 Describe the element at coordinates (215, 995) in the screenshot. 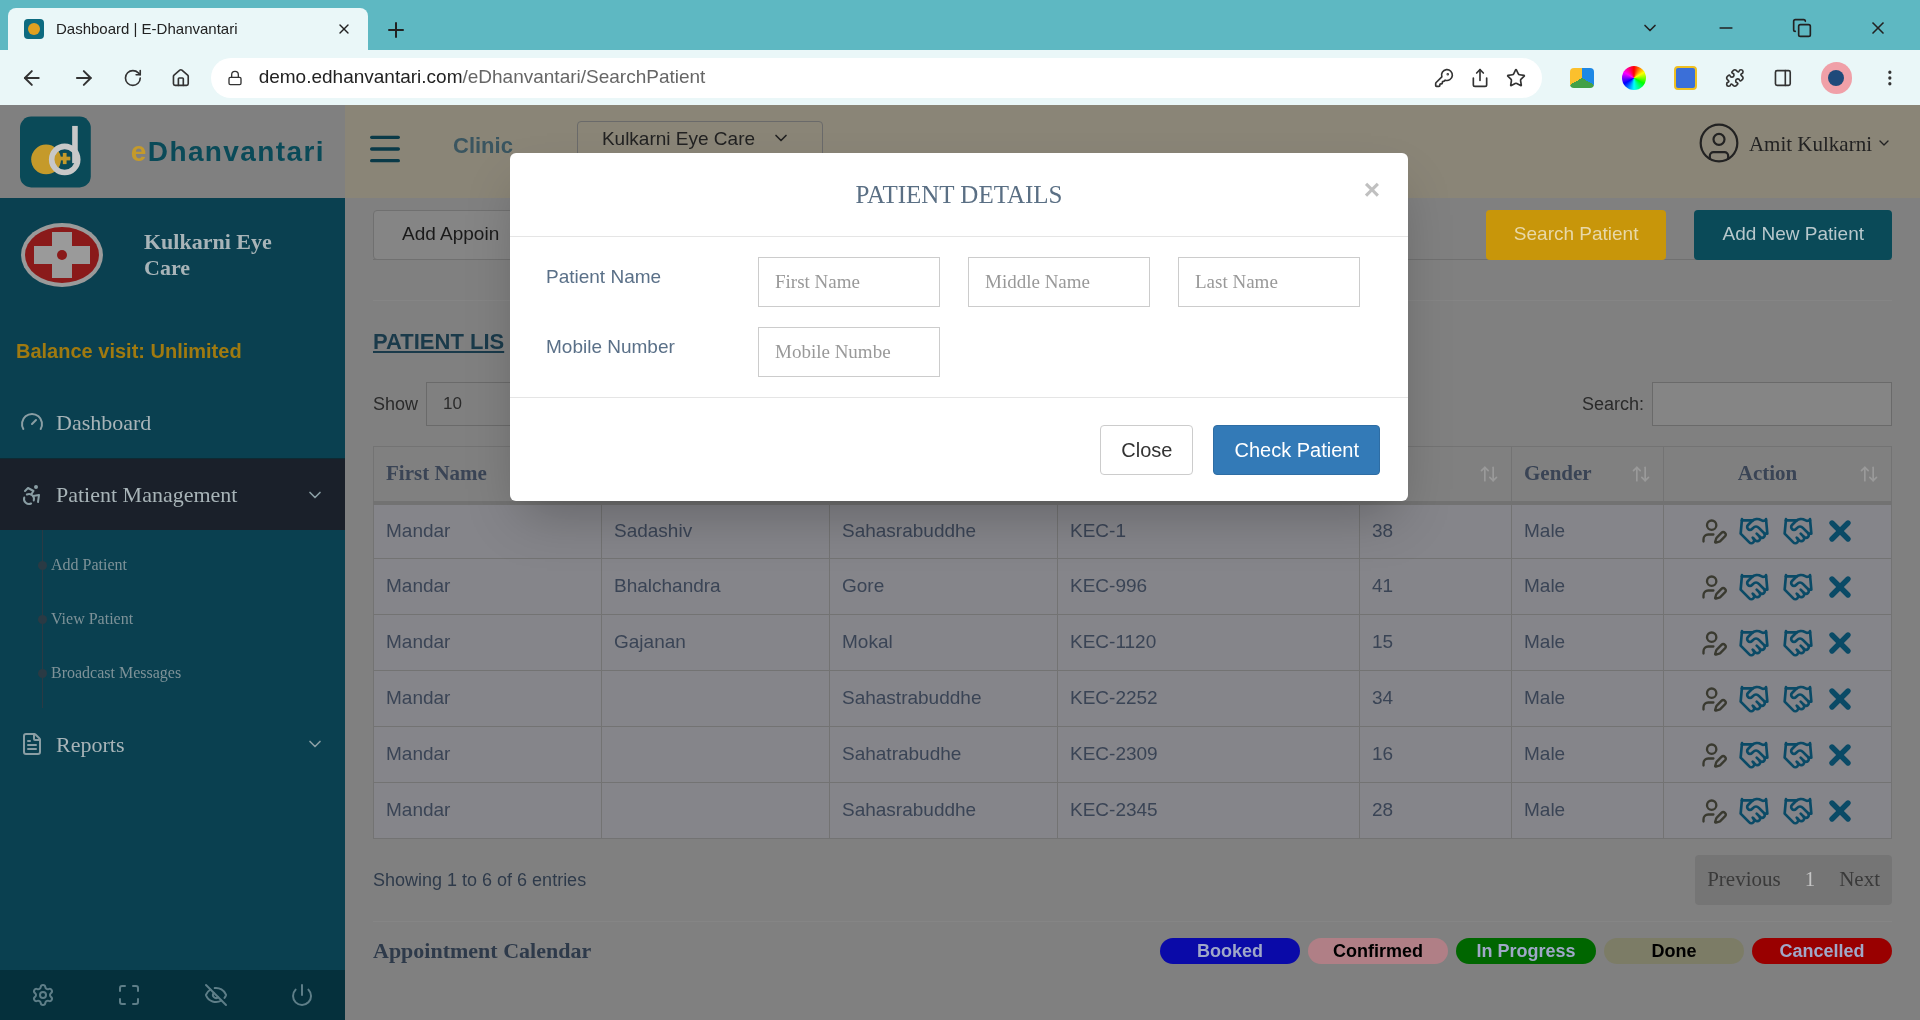

I see `eye-off-icon` at that location.